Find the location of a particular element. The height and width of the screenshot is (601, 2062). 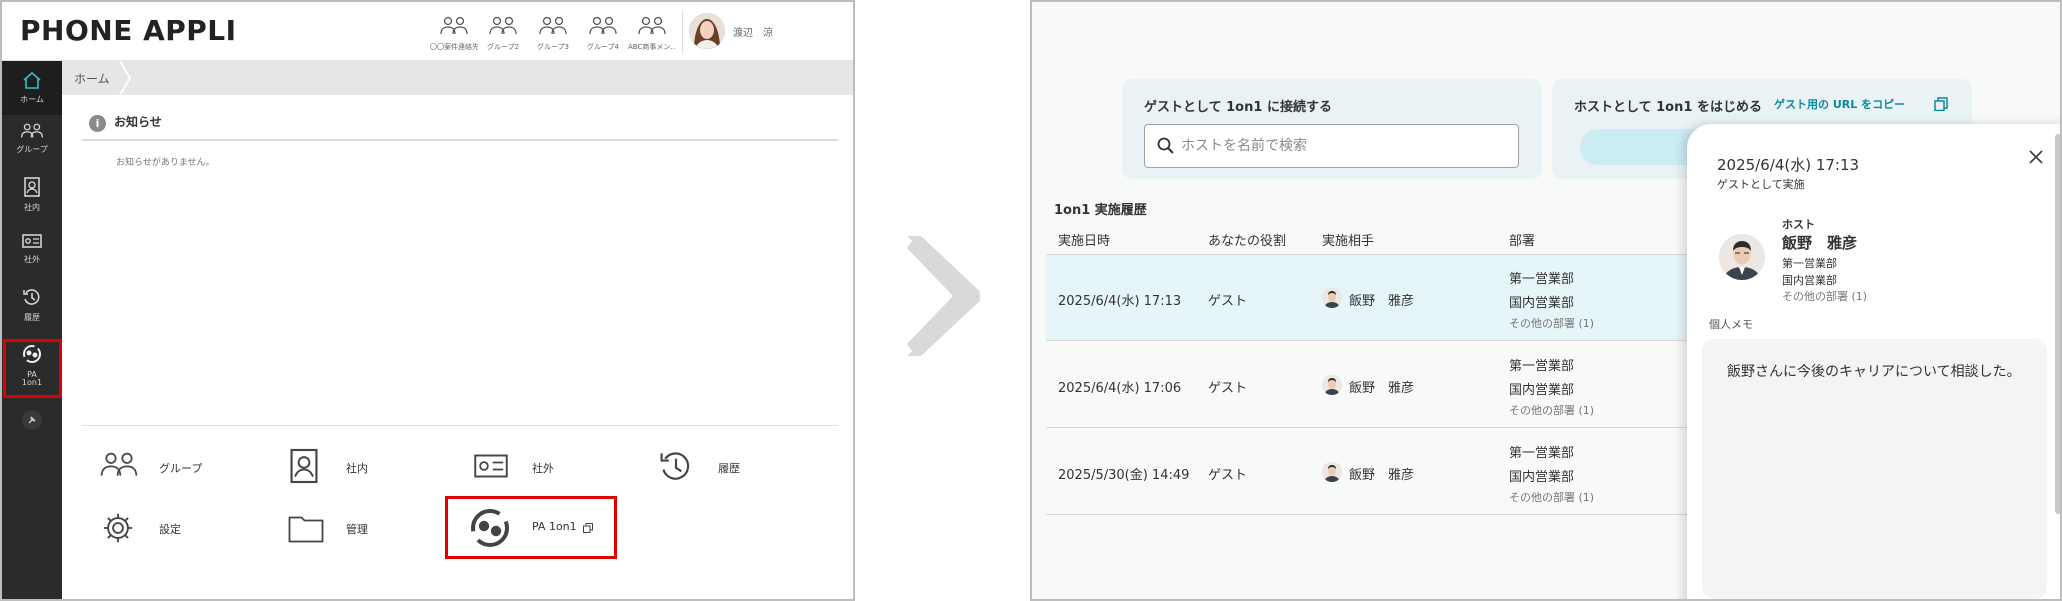

sidebar-item-group: グループ is located at coordinates (32, 147).